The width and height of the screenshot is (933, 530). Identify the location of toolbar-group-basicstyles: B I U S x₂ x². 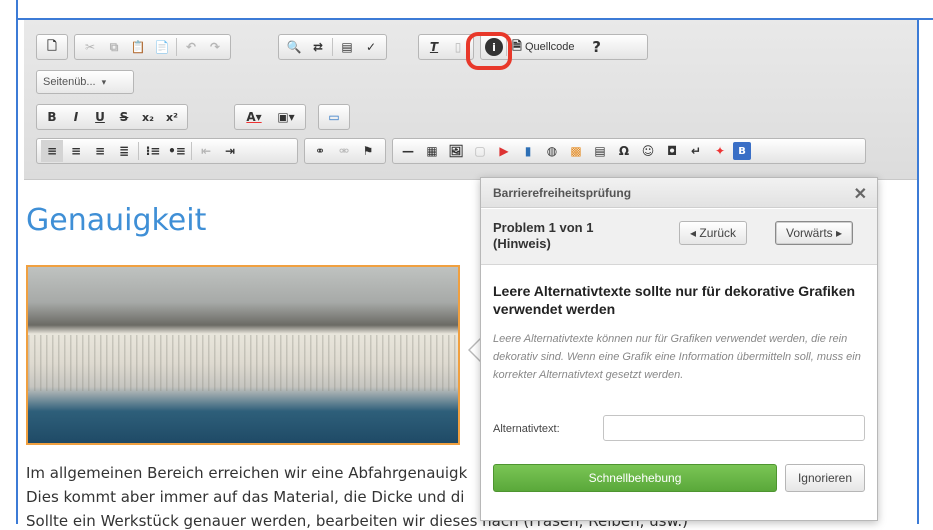
(112, 117).